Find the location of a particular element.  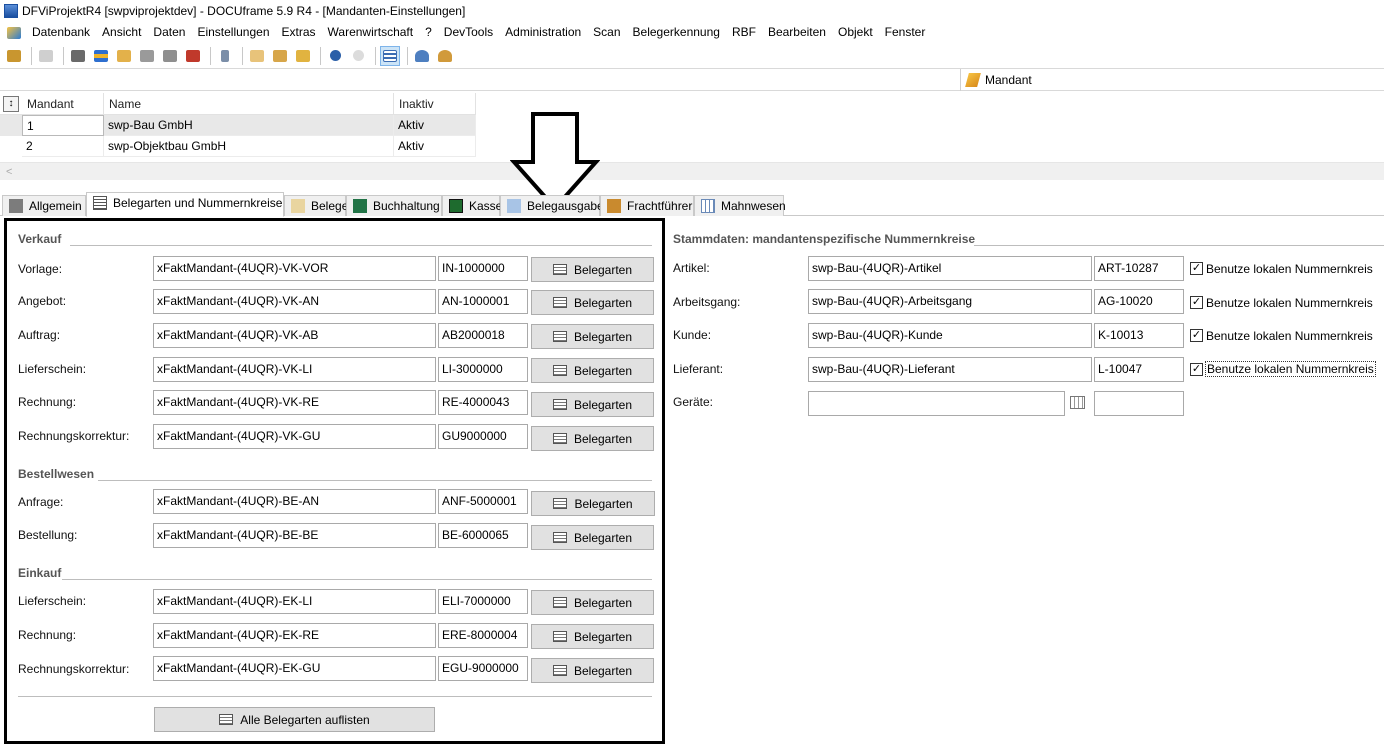

tab-mahnwesen: Mahnwesen is located at coordinates (740, 205).